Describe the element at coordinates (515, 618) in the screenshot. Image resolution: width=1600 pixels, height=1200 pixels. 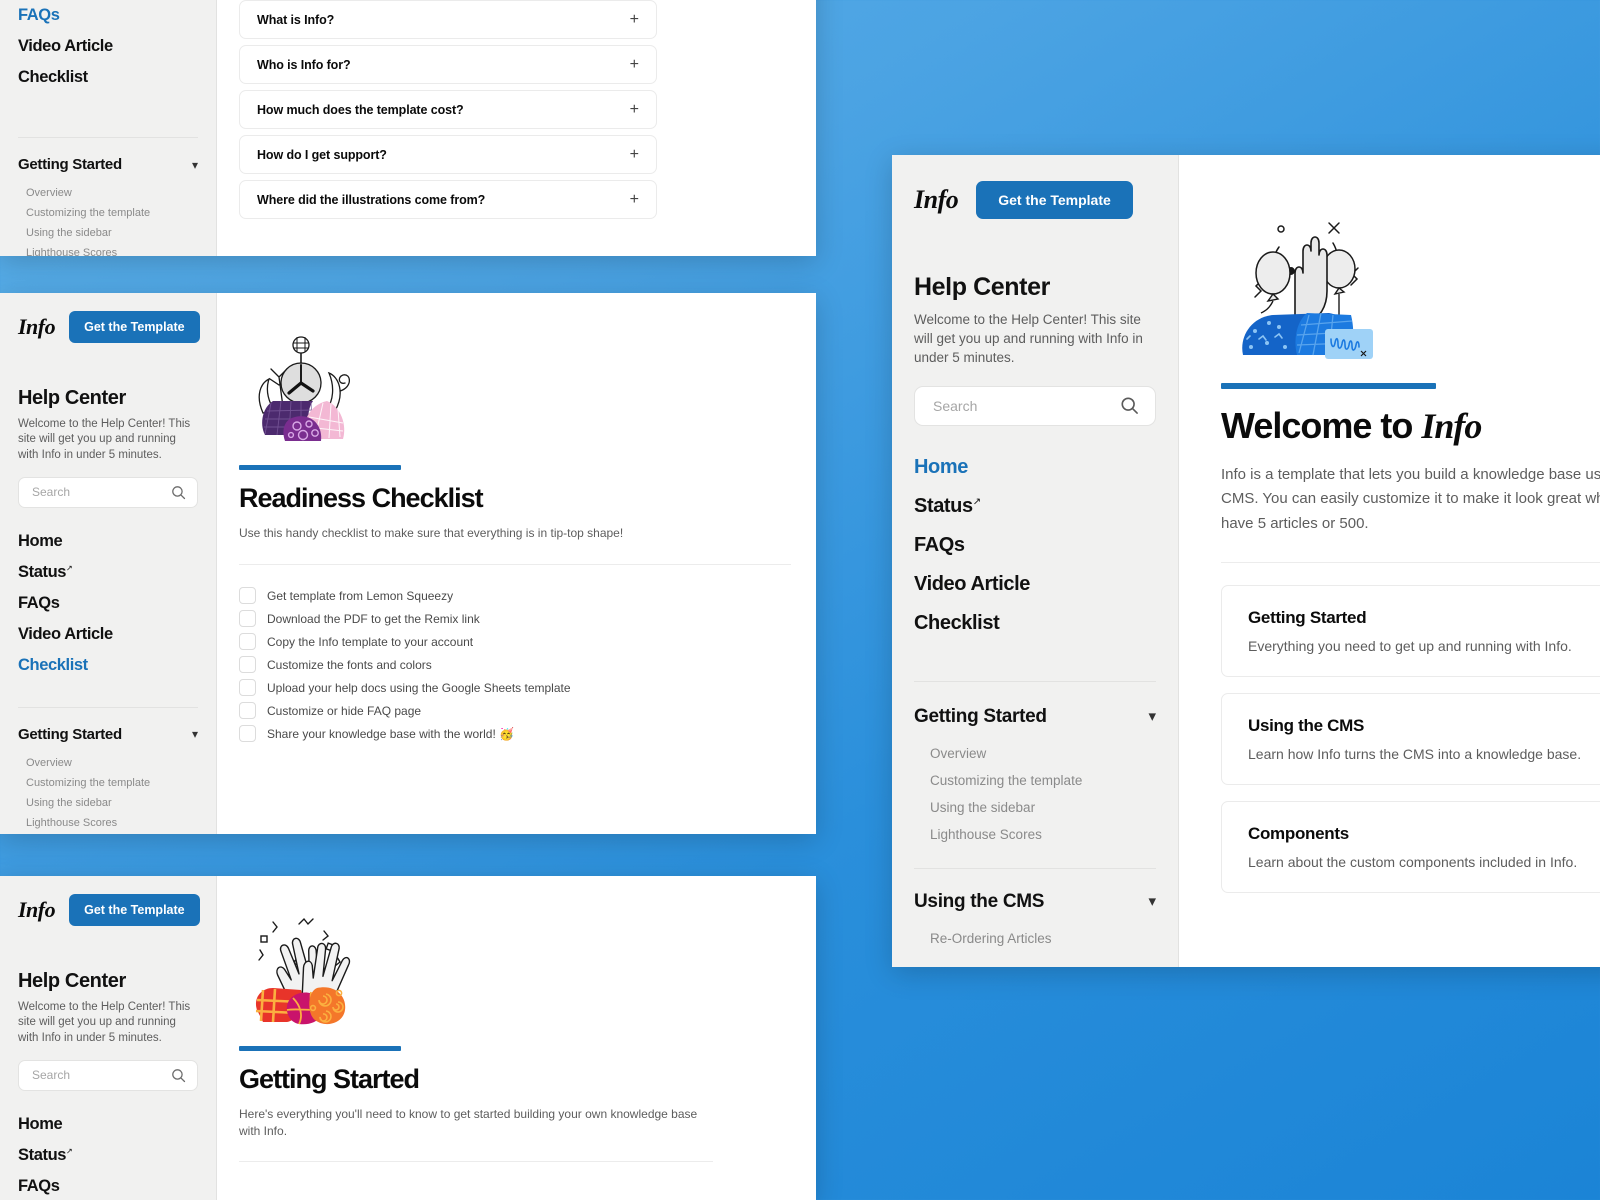
I see `list-item: Download the PDF to get the Remix link` at that location.